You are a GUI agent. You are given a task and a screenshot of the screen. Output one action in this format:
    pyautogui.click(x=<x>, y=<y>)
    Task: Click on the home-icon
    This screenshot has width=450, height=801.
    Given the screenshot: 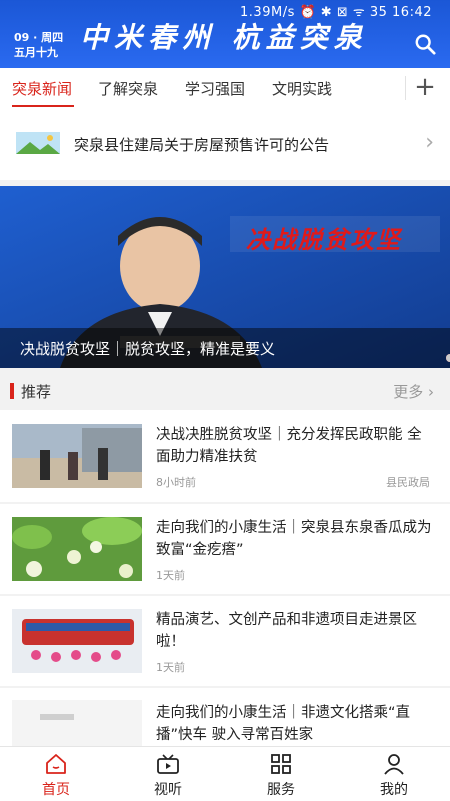 What is the action you would take?
    pyautogui.click(x=56, y=764)
    